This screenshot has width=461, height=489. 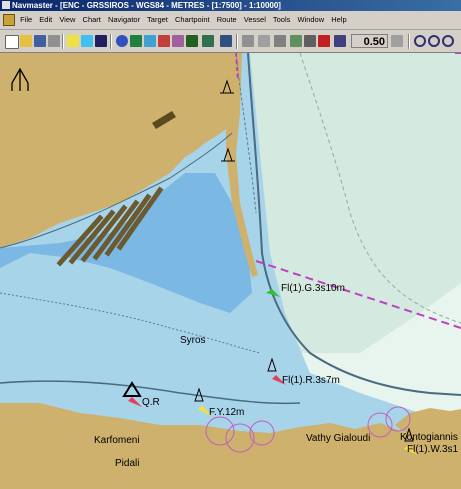 What do you see at coordinates (45, 19) in the screenshot?
I see `menu-edit: Edit` at bounding box center [45, 19].